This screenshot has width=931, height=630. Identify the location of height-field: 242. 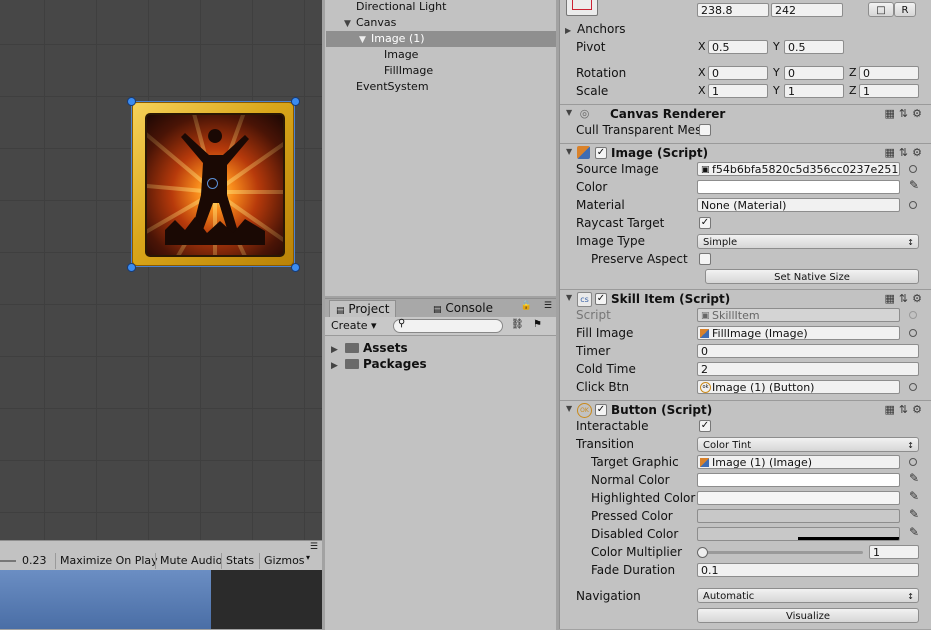
(807, 10).